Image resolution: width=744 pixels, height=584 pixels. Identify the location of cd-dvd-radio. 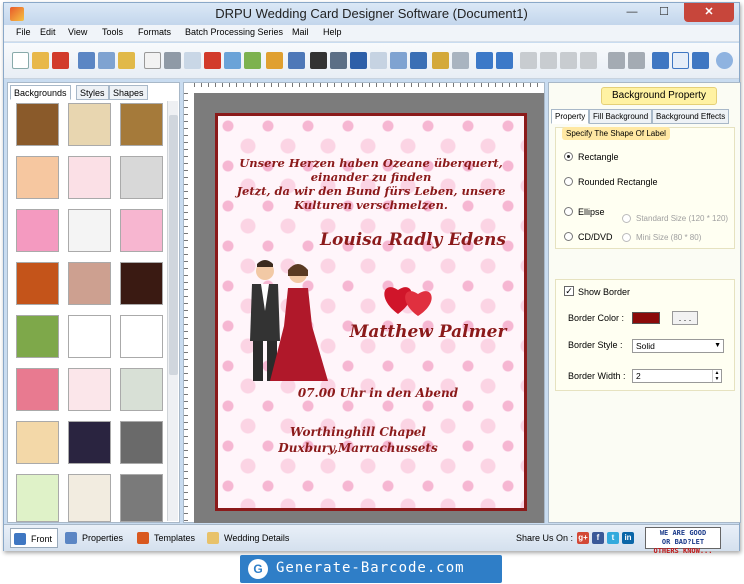
(568, 236).